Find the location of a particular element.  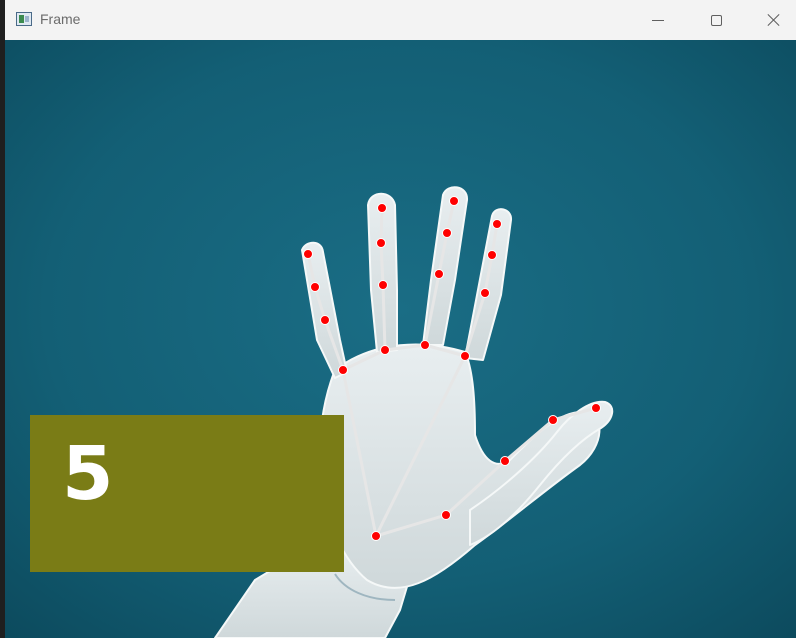

landmark-thumb-tip is located at coordinates (596, 408).